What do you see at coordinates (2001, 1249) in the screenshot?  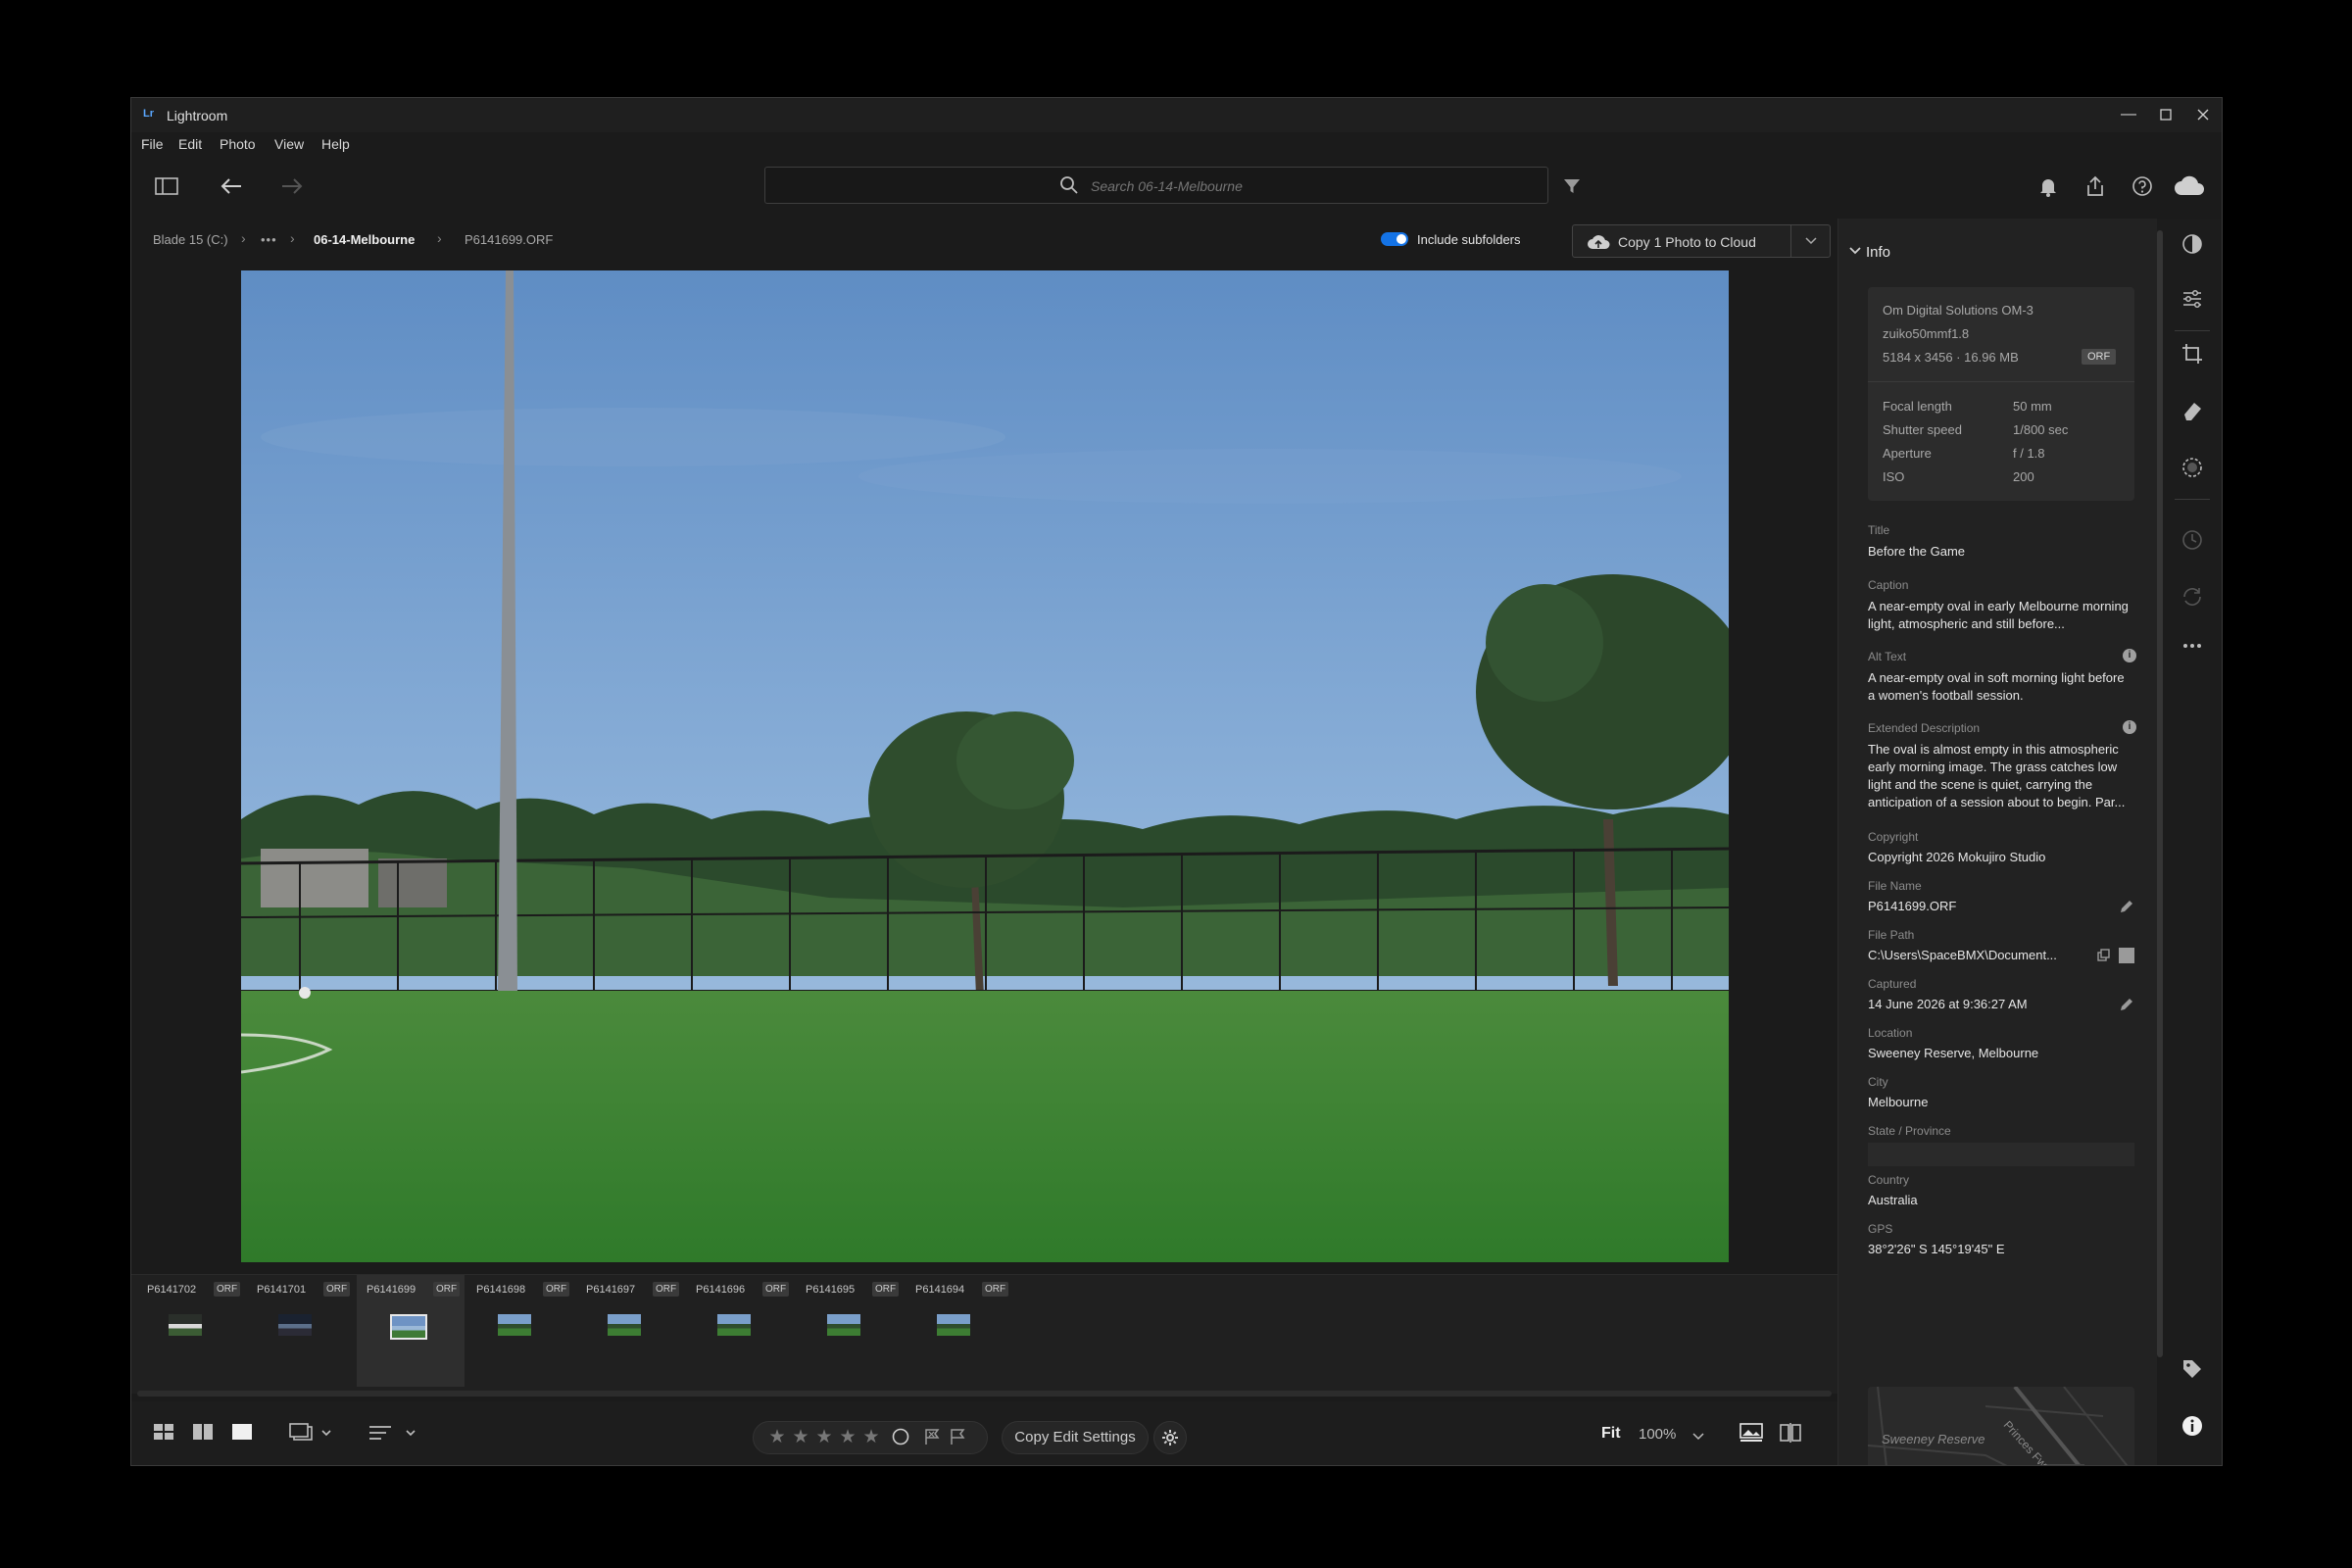 I see `gps-field: 38°2'26" S 145°19'45" E` at bounding box center [2001, 1249].